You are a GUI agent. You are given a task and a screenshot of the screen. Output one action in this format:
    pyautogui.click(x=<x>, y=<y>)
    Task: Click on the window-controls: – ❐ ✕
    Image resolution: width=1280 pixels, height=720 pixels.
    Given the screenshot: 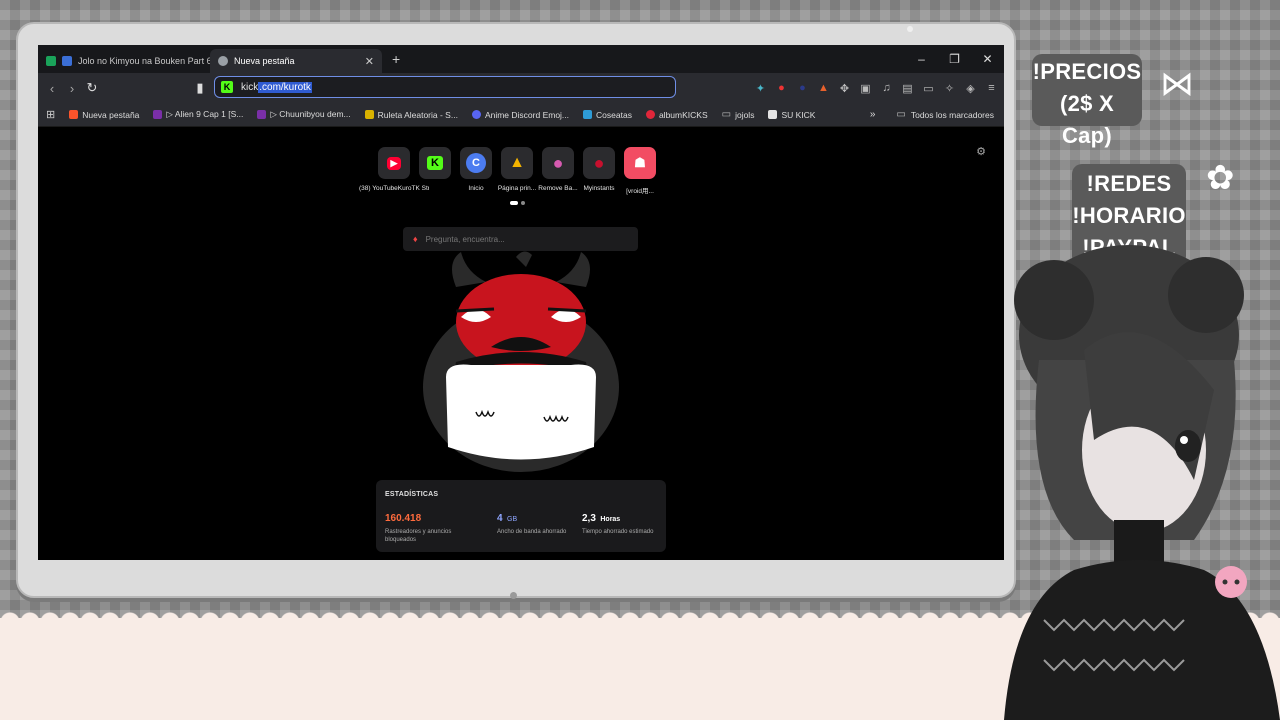 What is the action you would take?
    pyautogui.click(x=954, y=59)
    